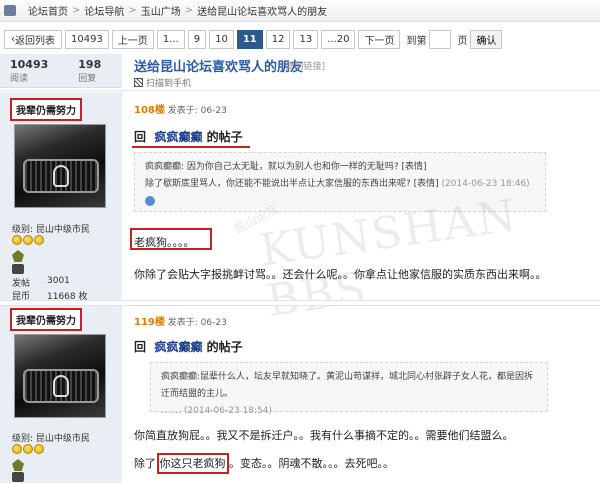 The image size is (600, 483). I want to click on post1-level: 级别: 昆山中级市民, so click(51, 230).